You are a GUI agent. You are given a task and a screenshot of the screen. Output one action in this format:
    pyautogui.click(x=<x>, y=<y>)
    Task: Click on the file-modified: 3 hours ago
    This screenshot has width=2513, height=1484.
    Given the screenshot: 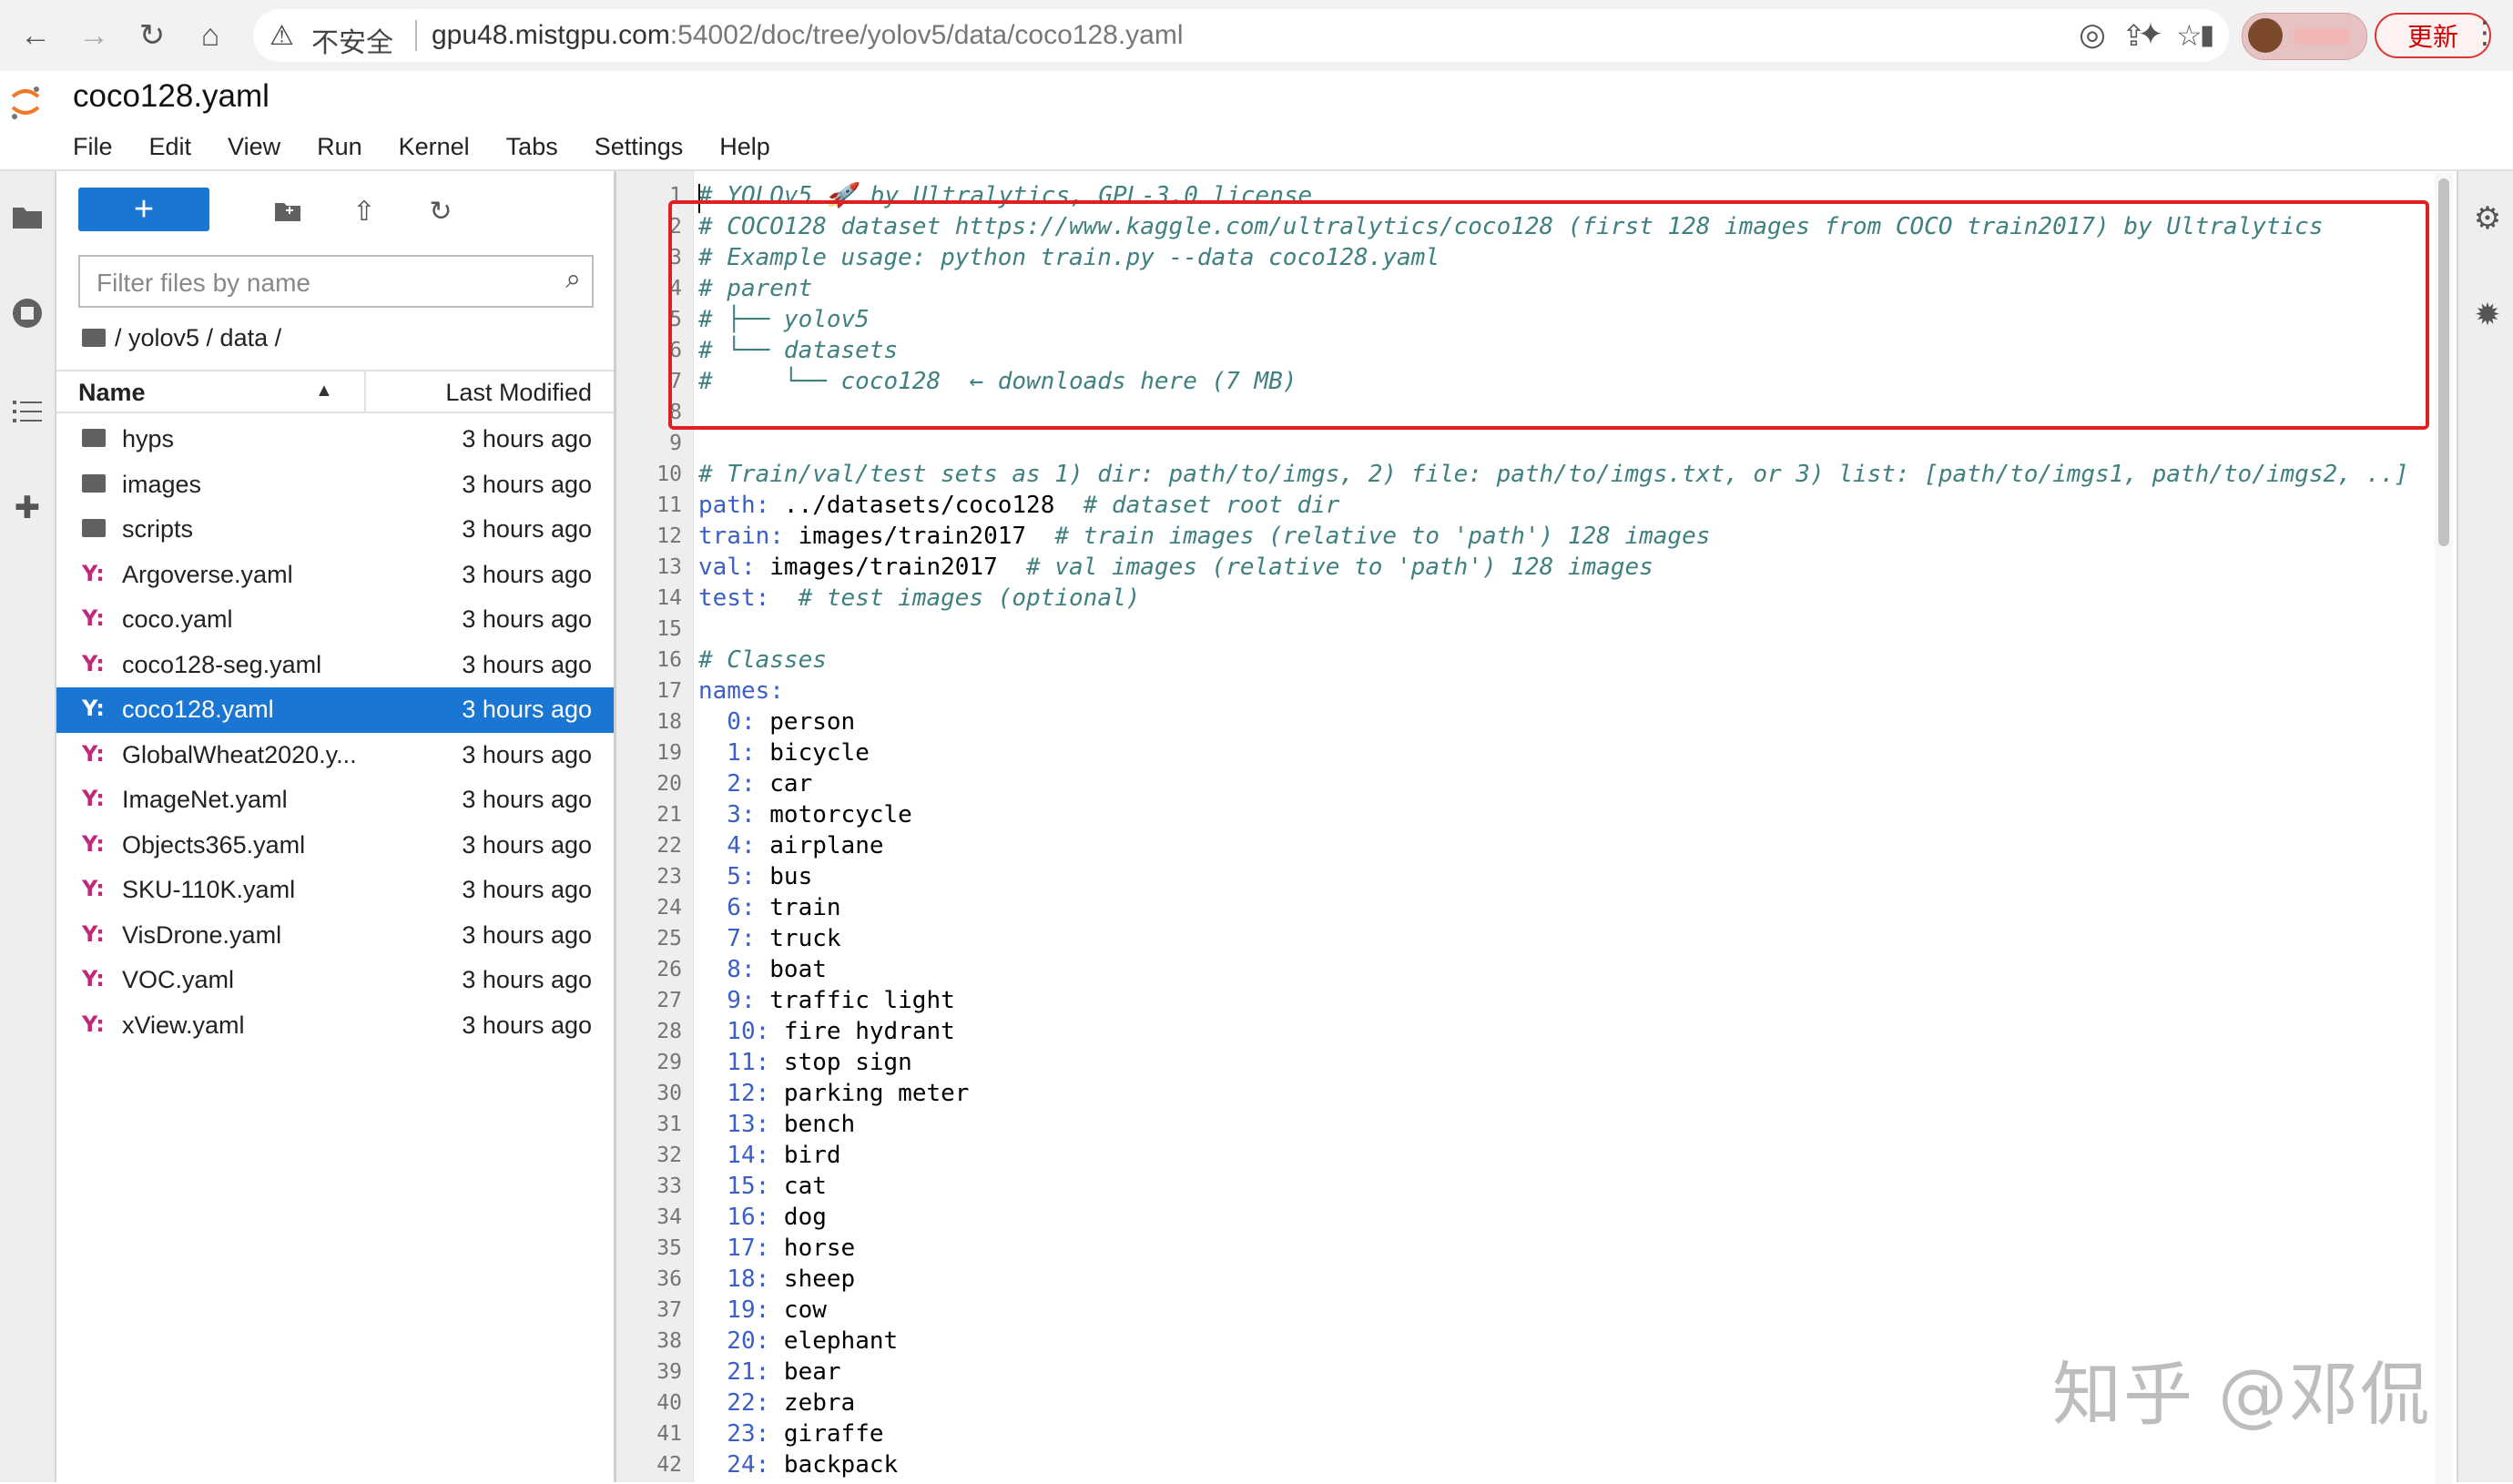 What is the action you would take?
    pyautogui.click(x=527, y=709)
    